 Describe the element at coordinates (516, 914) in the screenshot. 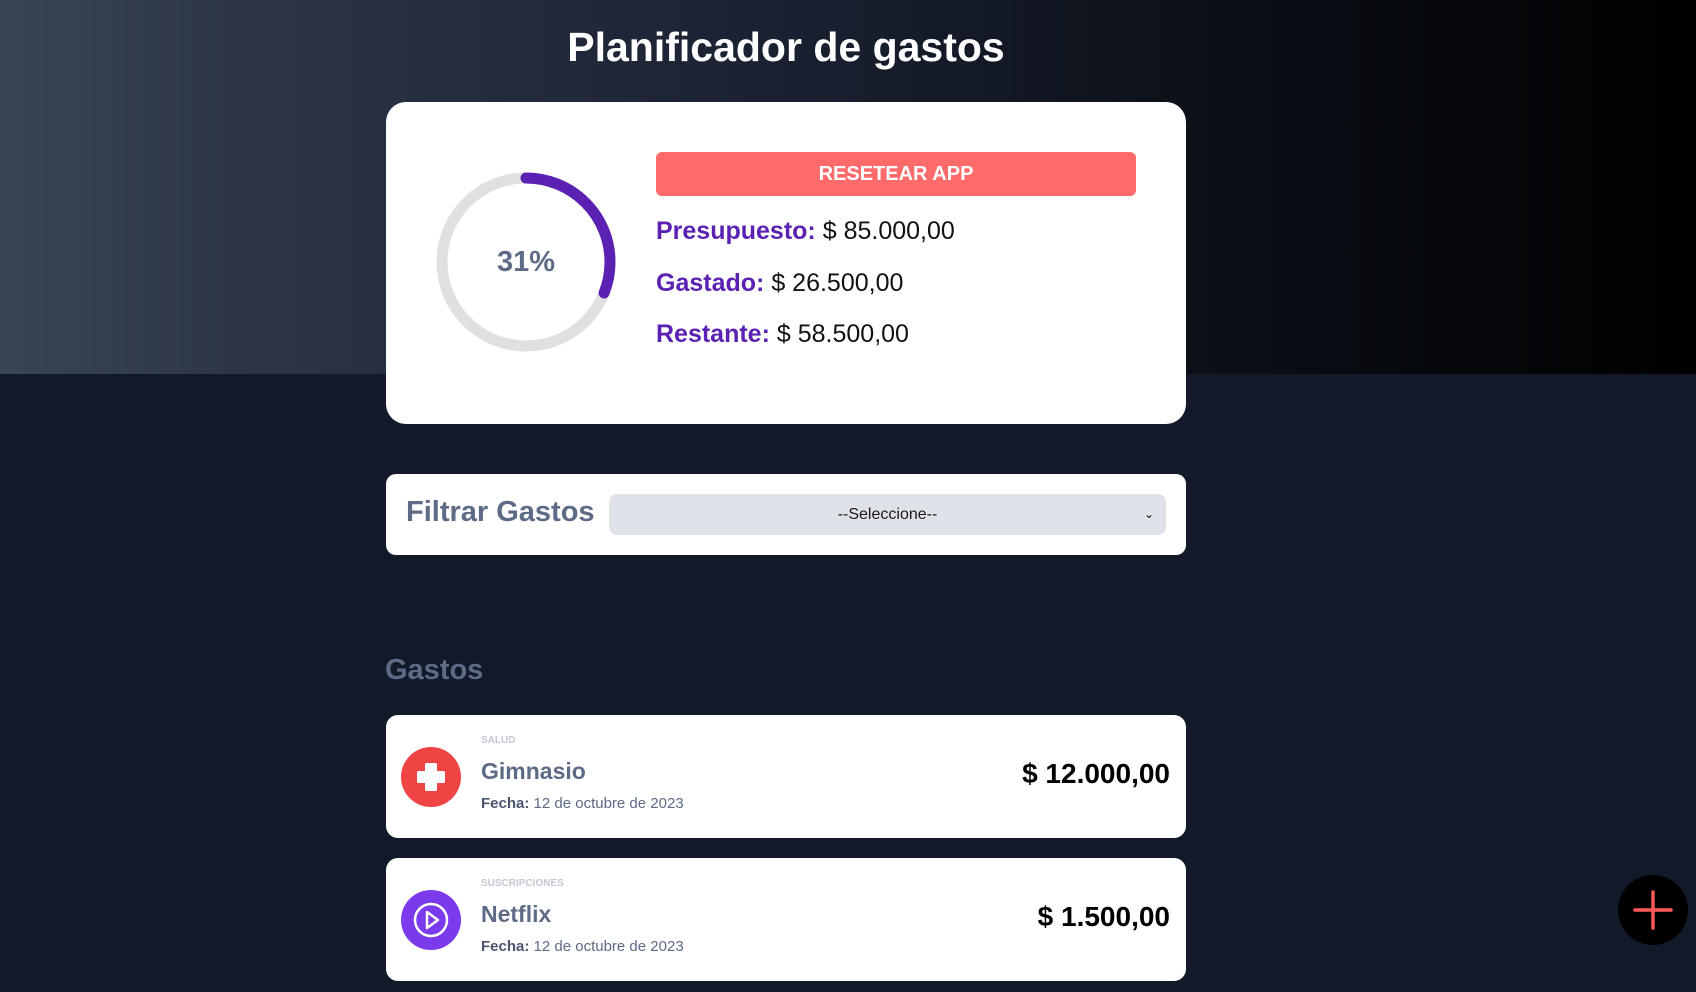

I see `expense-name: Netflix` at that location.